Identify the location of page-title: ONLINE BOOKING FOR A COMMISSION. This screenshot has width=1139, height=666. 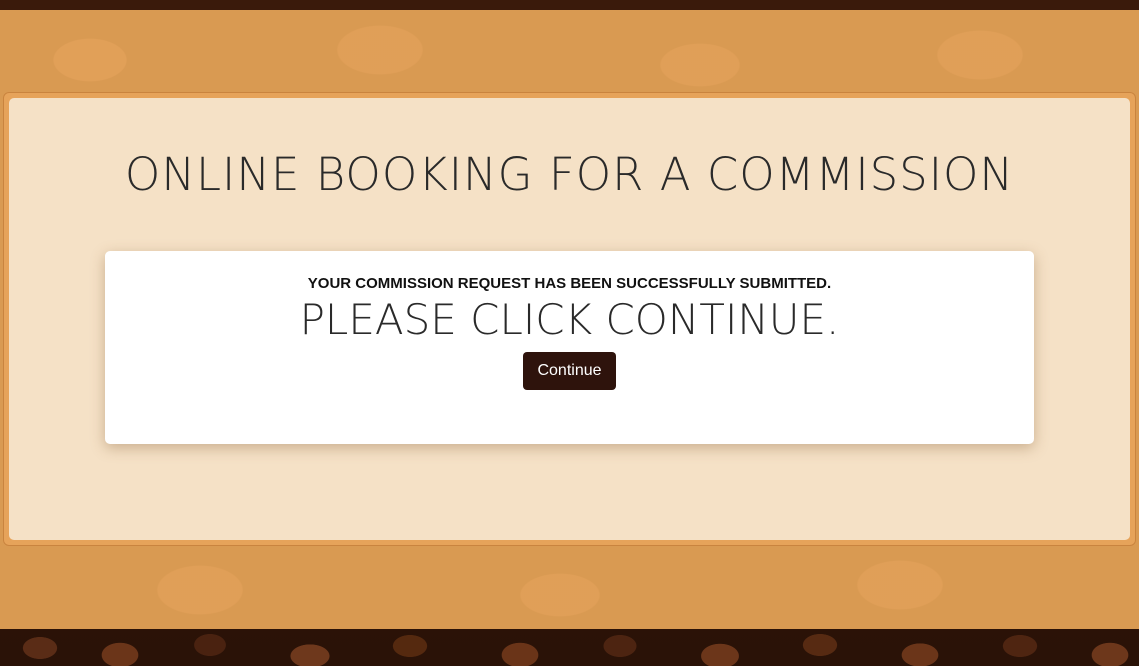
(569, 174).